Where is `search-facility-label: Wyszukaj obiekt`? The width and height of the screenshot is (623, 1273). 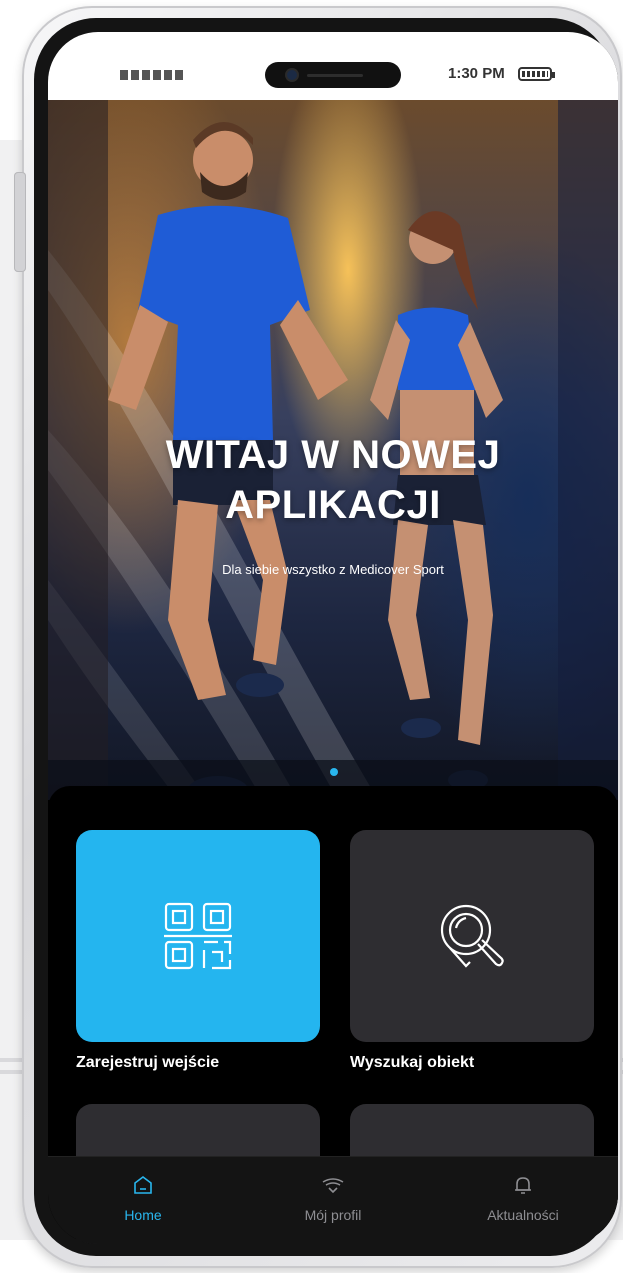
search-facility-label: Wyszukaj obiekt is located at coordinates (412, 1063).